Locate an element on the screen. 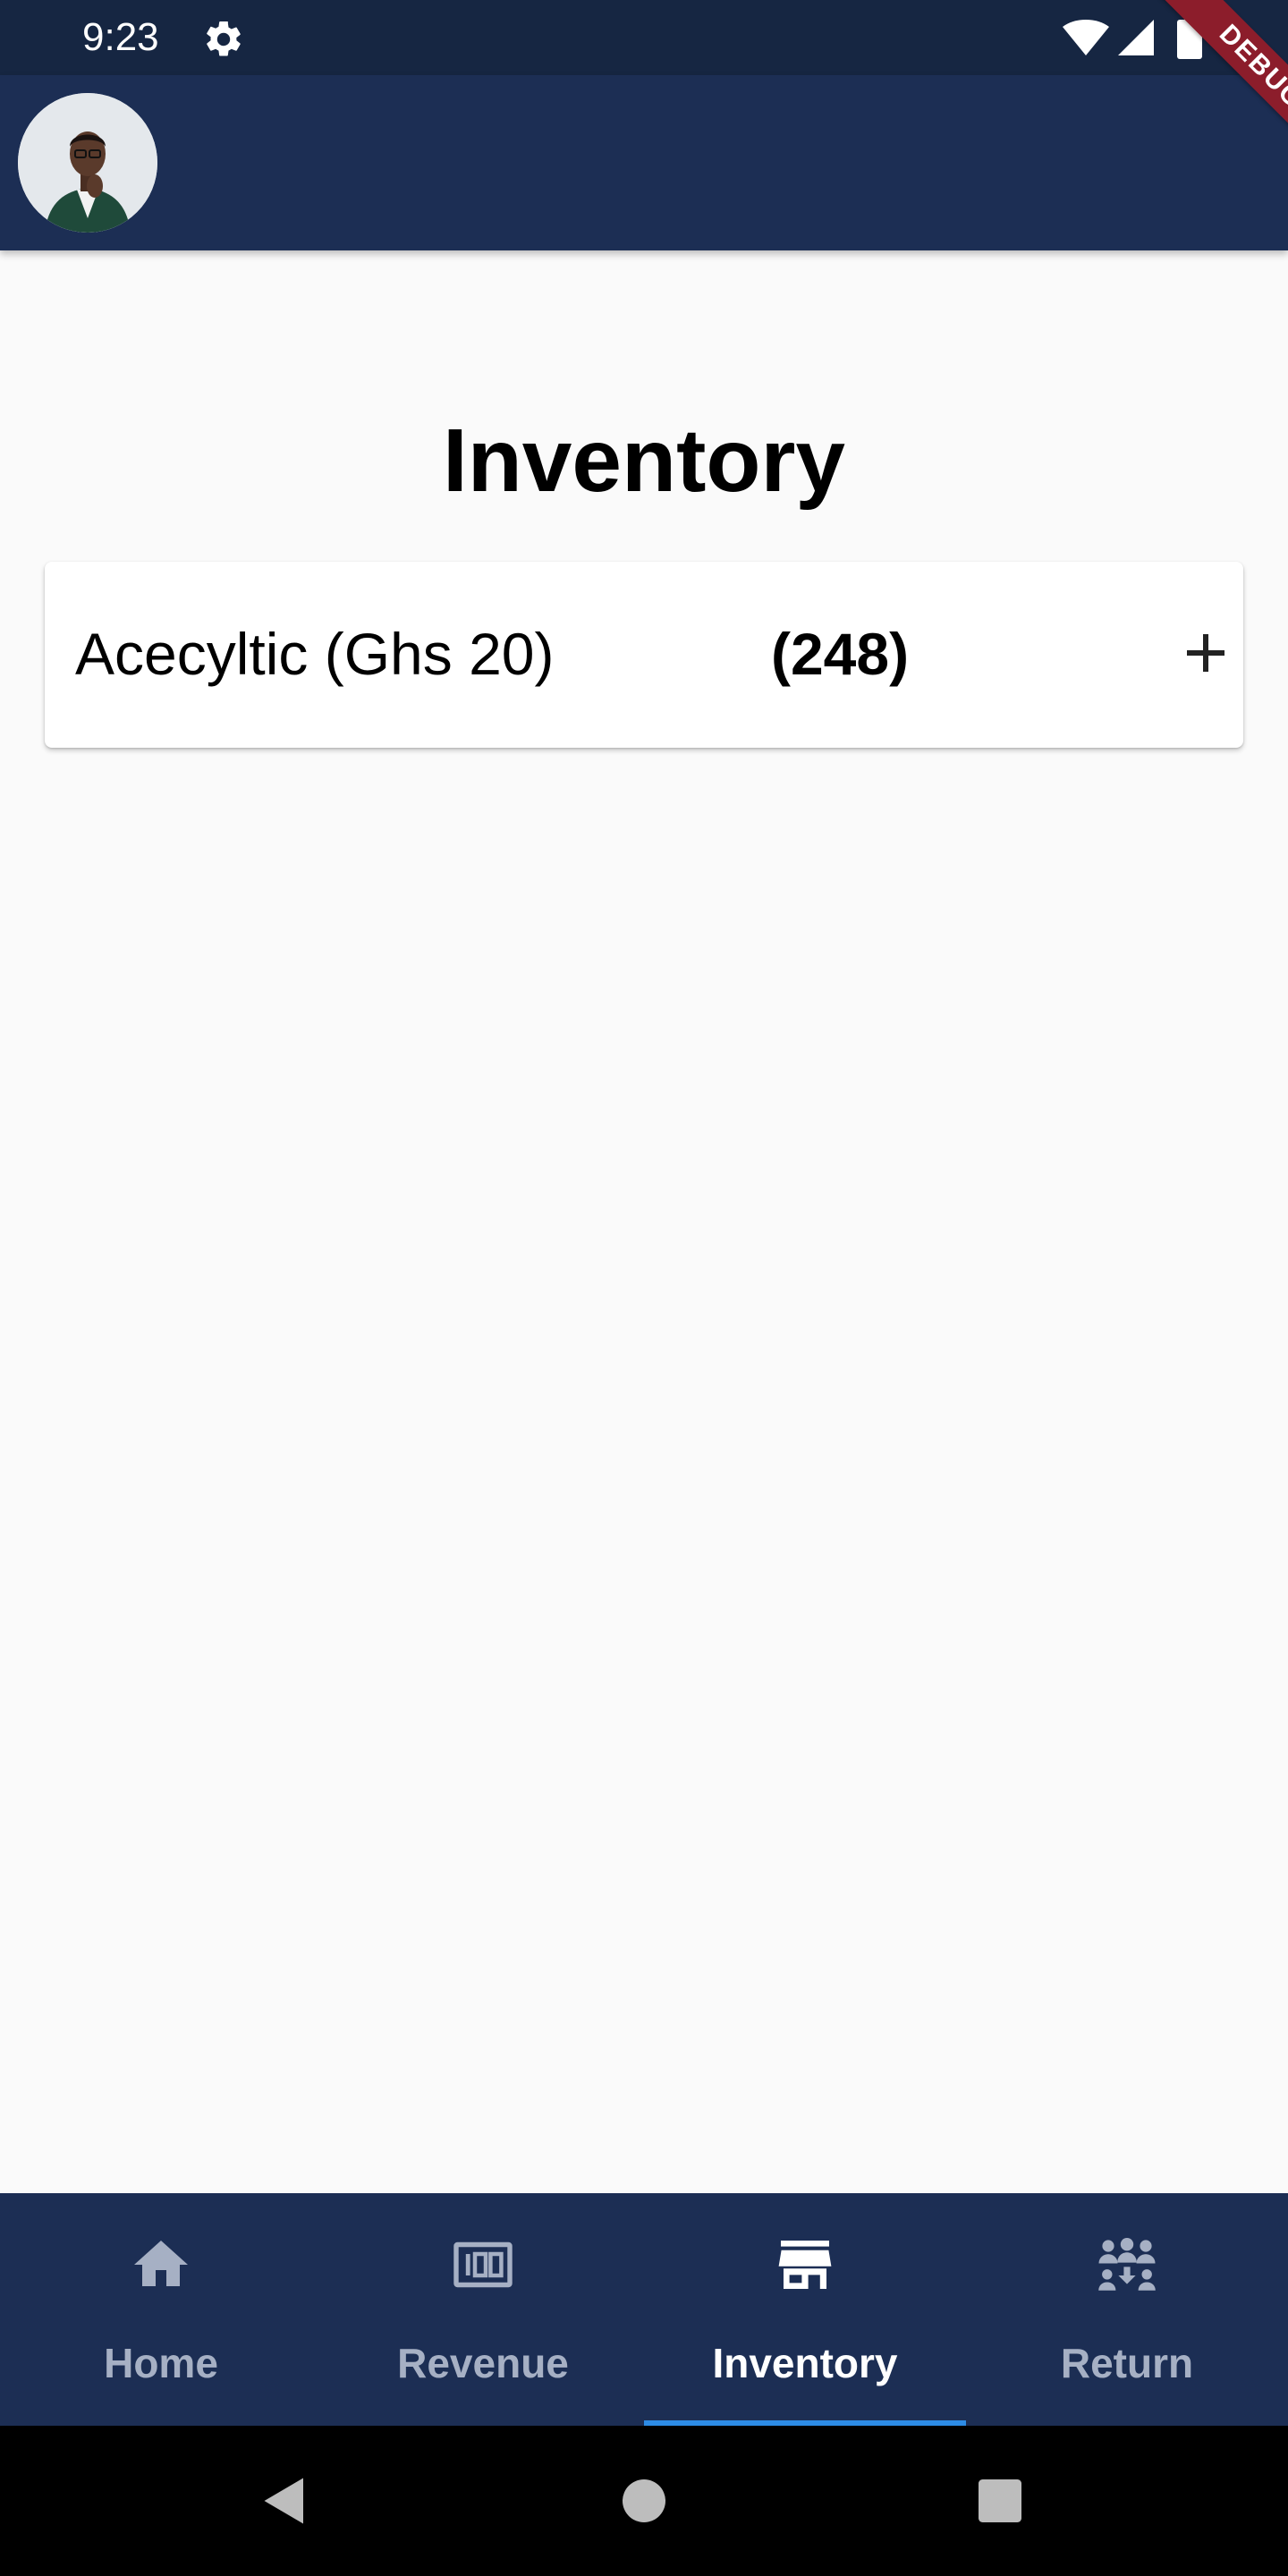 This screenshot has height=2576, width=1288. nav-label-home: Home is located at coordinates (161, 2363).